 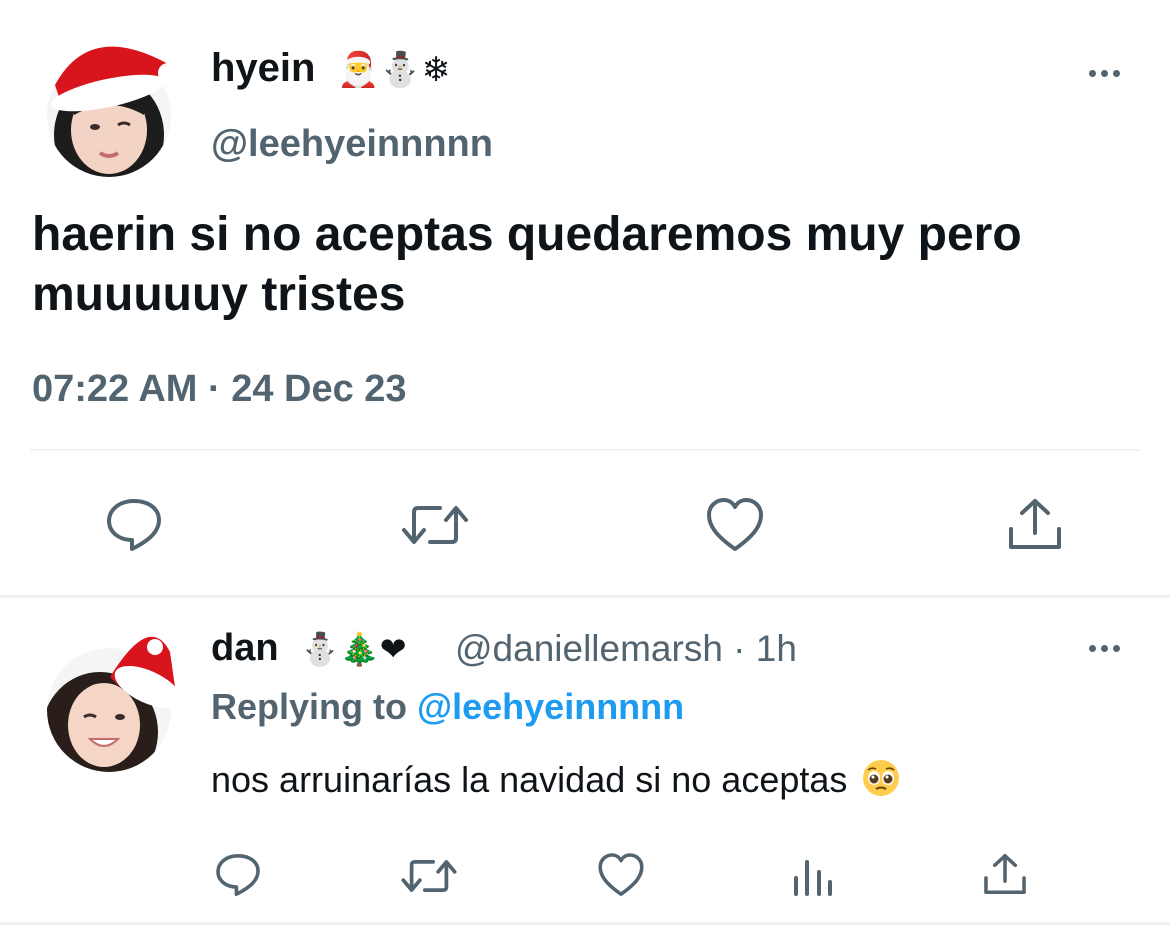 I want to click on replying-prefix: Replying to, so click(x=309, y=706).